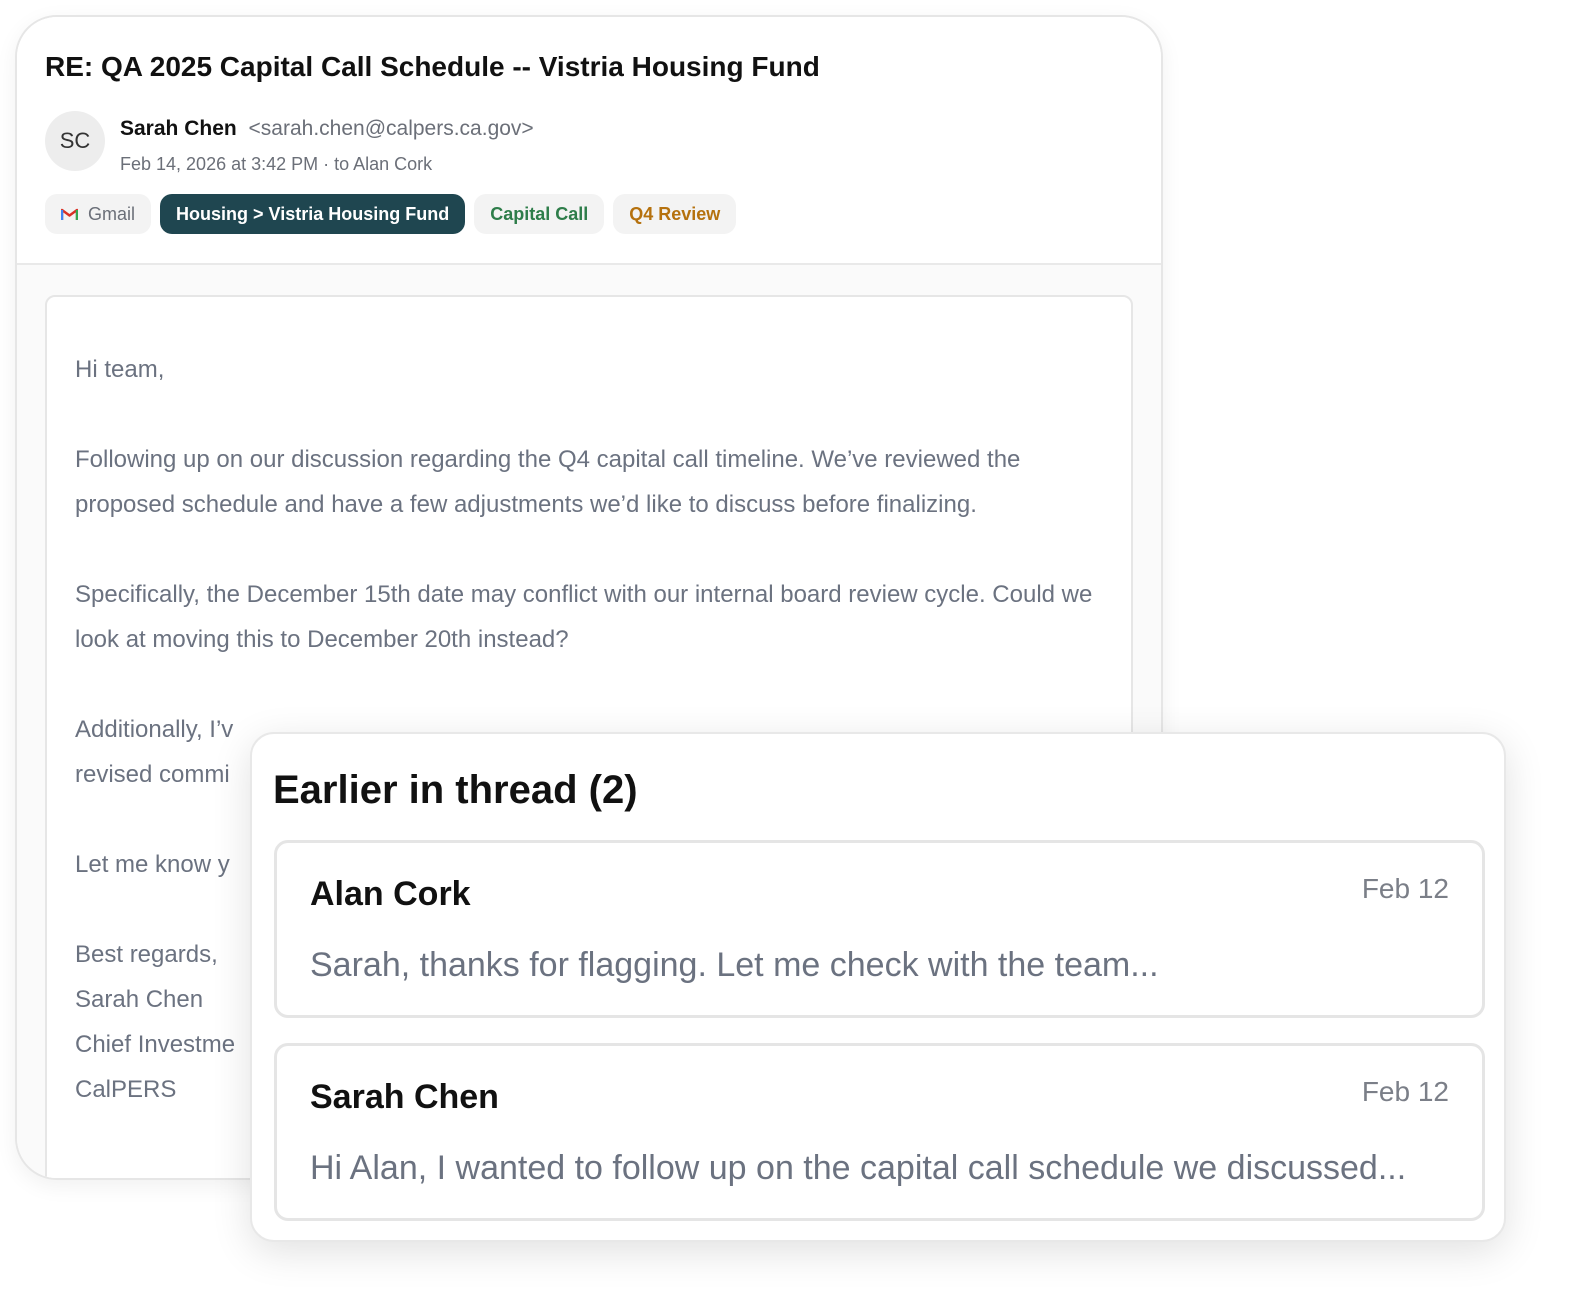 This screenshot has height=1310, width=1575. Describe the element at coordinates (391, 128) in the screenshot. I see `sender-email: <sarah.chen@calpers.ca.gov>` at that location.